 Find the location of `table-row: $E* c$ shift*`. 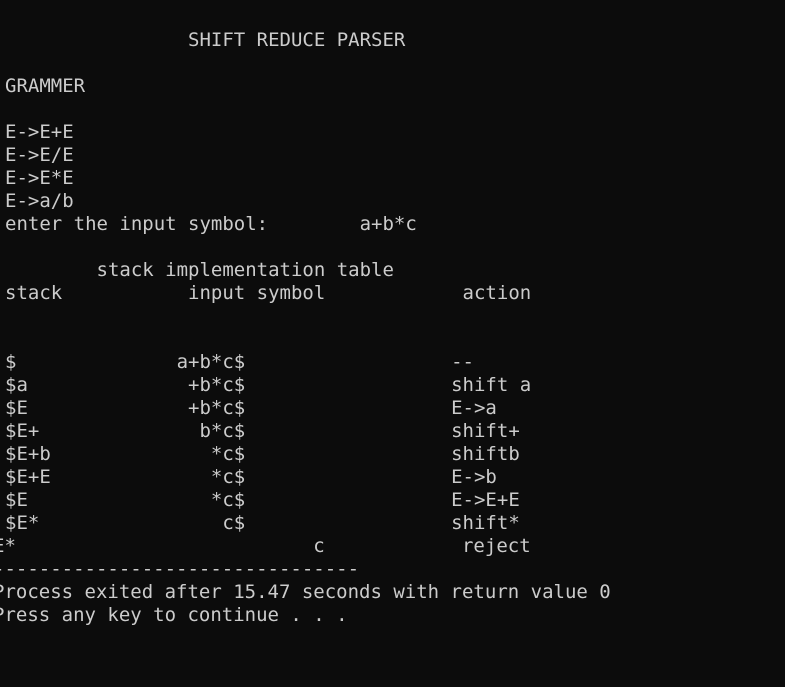

table-row: $E* c$ shift* is located at coordinates (262, 523).